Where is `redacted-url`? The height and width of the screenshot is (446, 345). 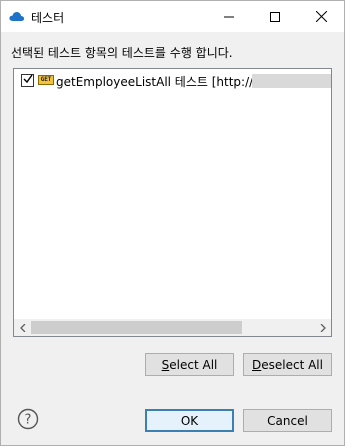
redacted-url is located at coordinates (291, 81).